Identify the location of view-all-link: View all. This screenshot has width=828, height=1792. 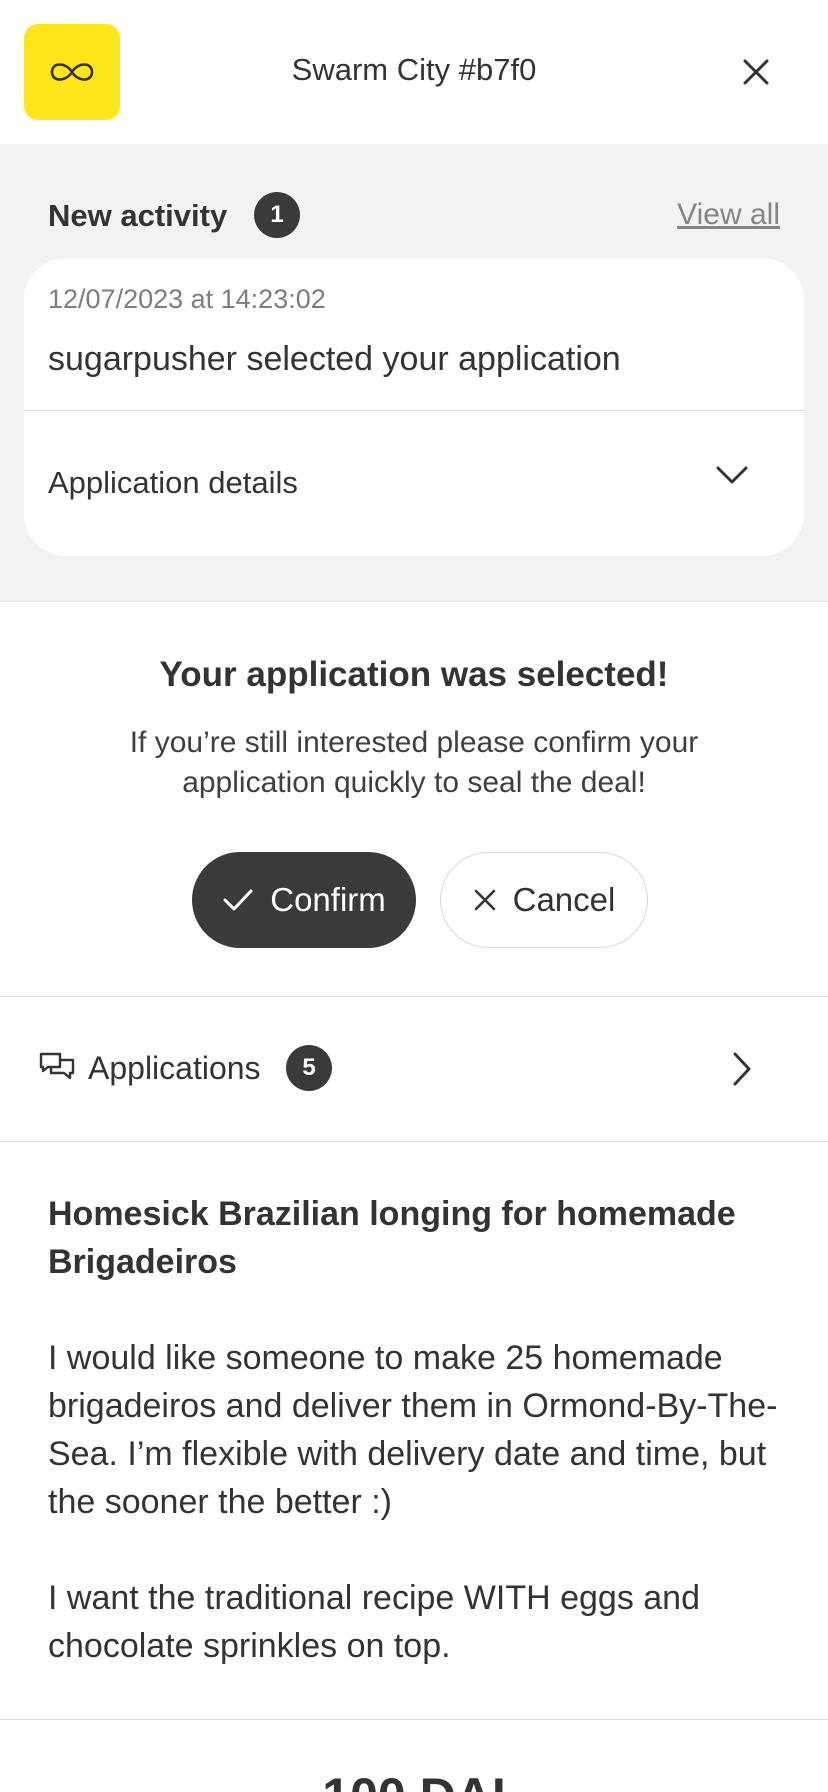
(728, 215).